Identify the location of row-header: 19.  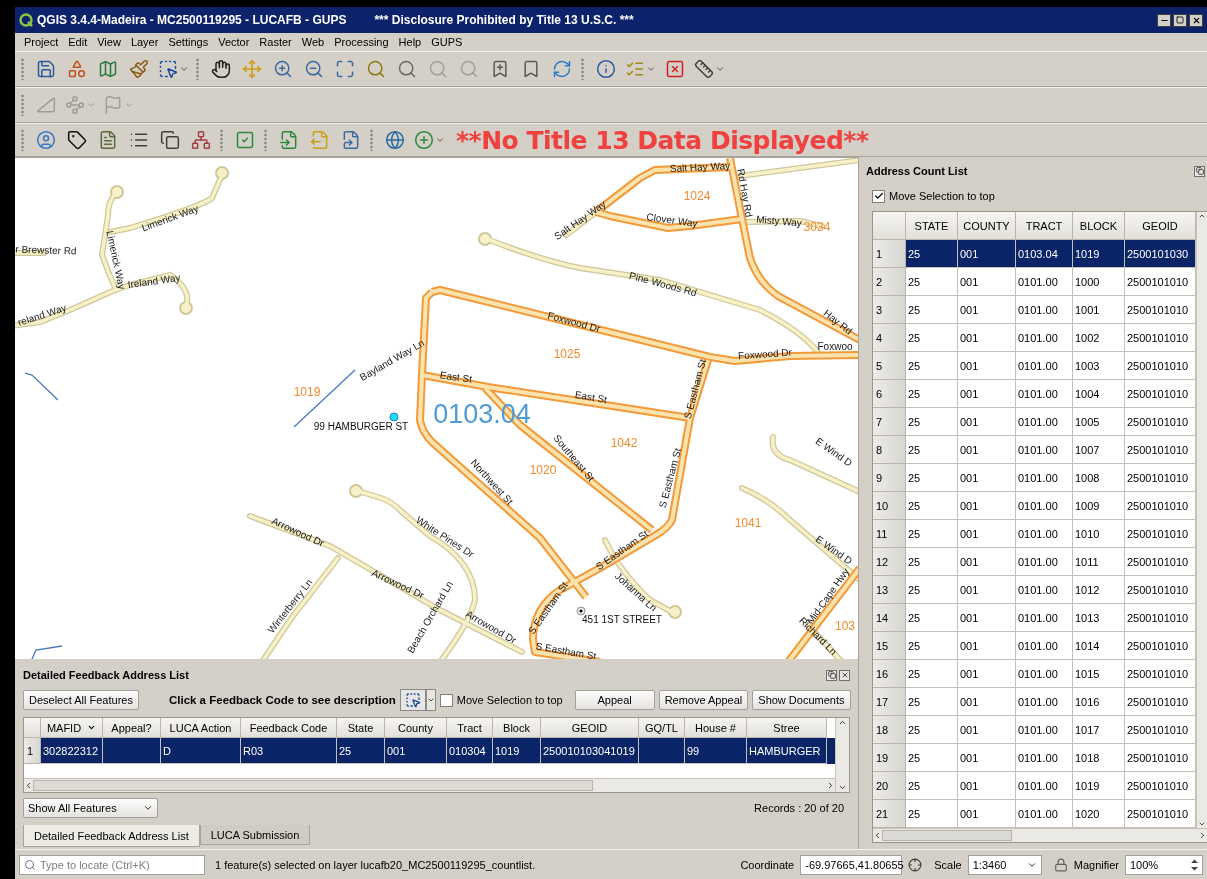
(889, 758).